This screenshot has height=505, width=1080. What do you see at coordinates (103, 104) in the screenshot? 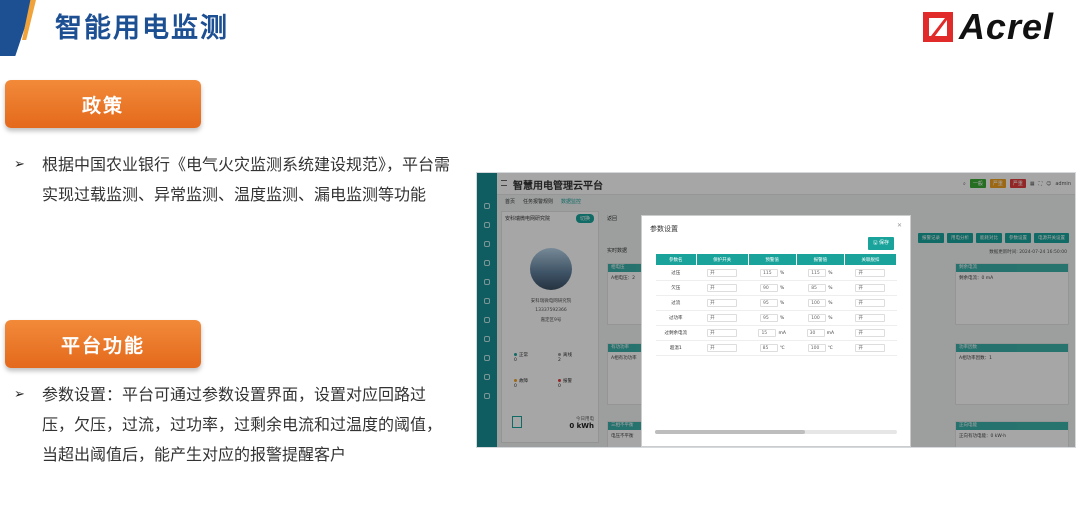
I see `policy-label: 政策` at bounding box center [103, 104].